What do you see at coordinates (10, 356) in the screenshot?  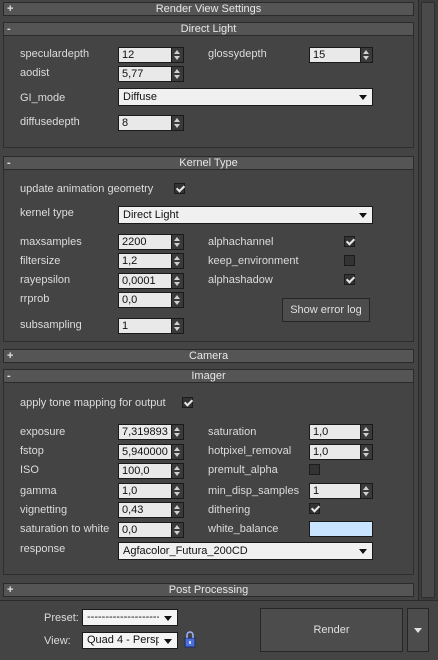 I see `expand-icon: +` at bounding box center [10, 356].